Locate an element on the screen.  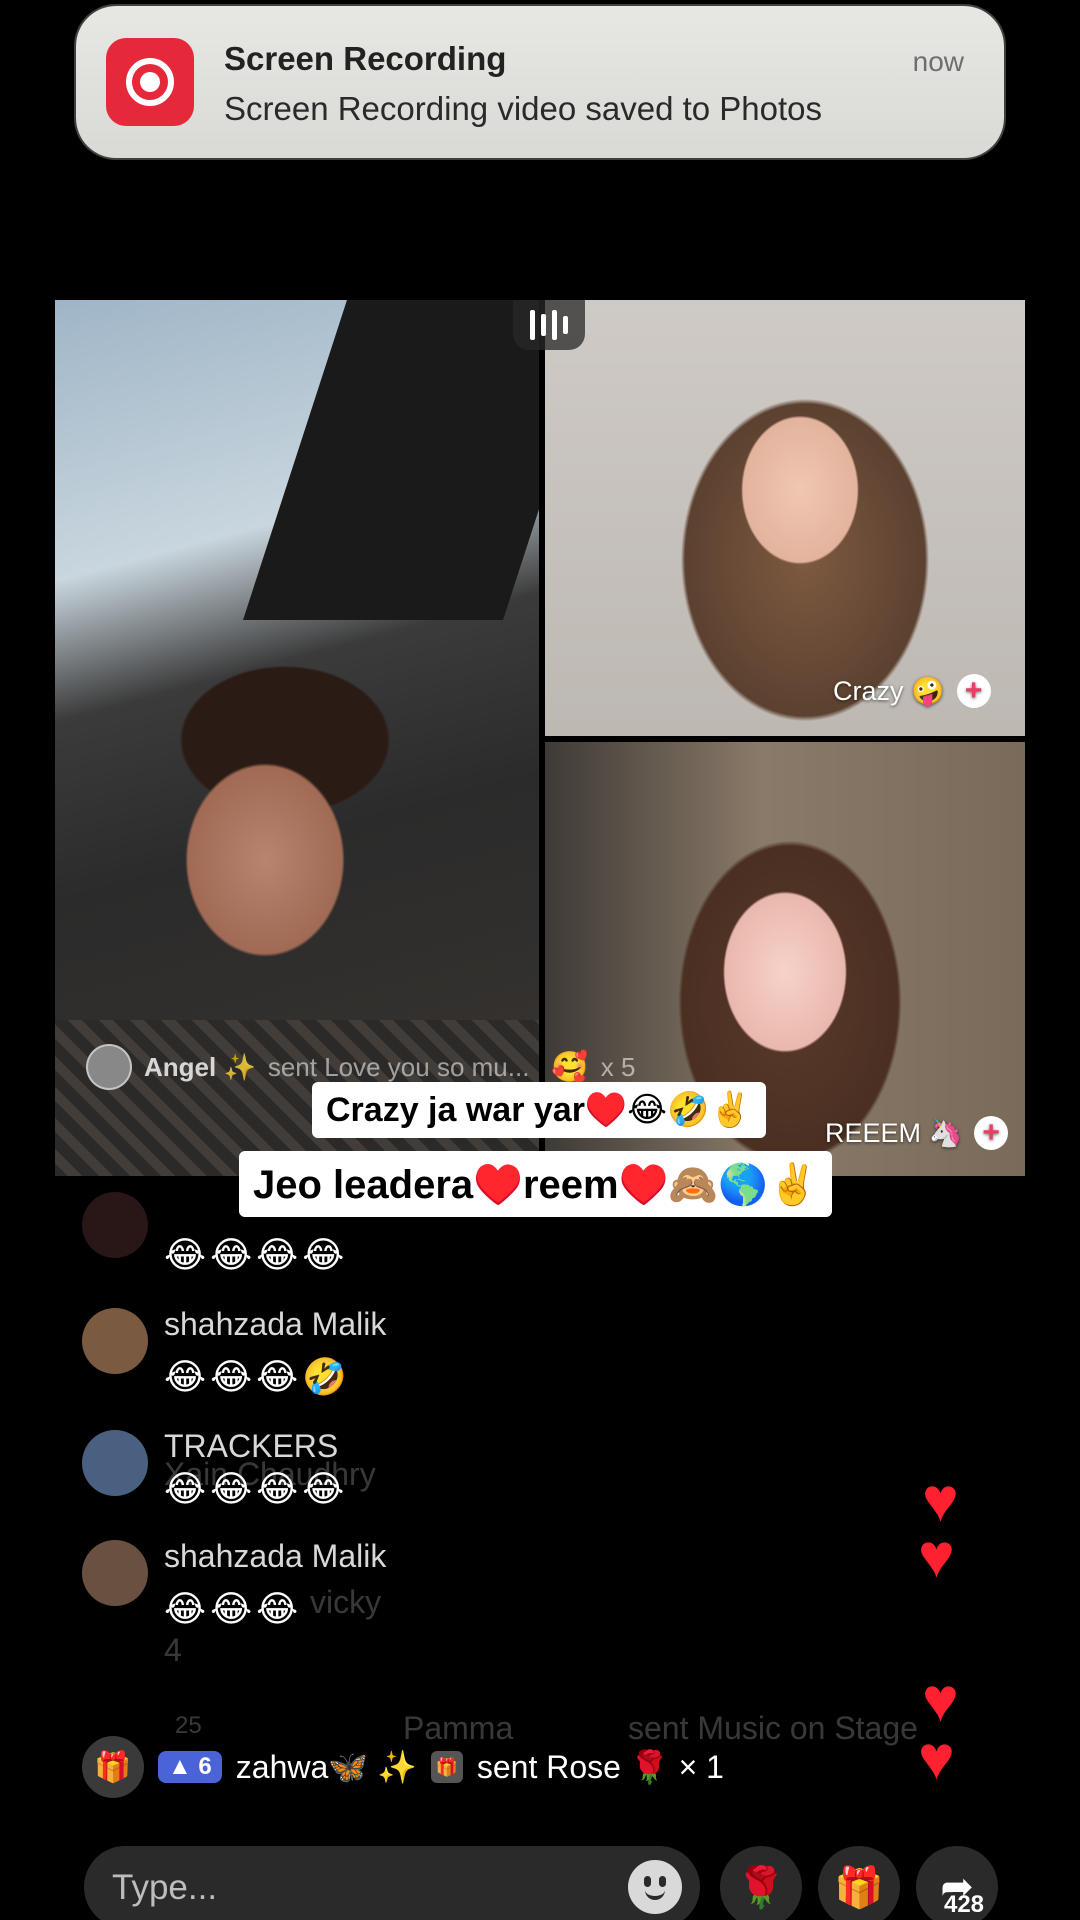
gift-box-icon: 🎁 is located at coordinates (113, 1767).